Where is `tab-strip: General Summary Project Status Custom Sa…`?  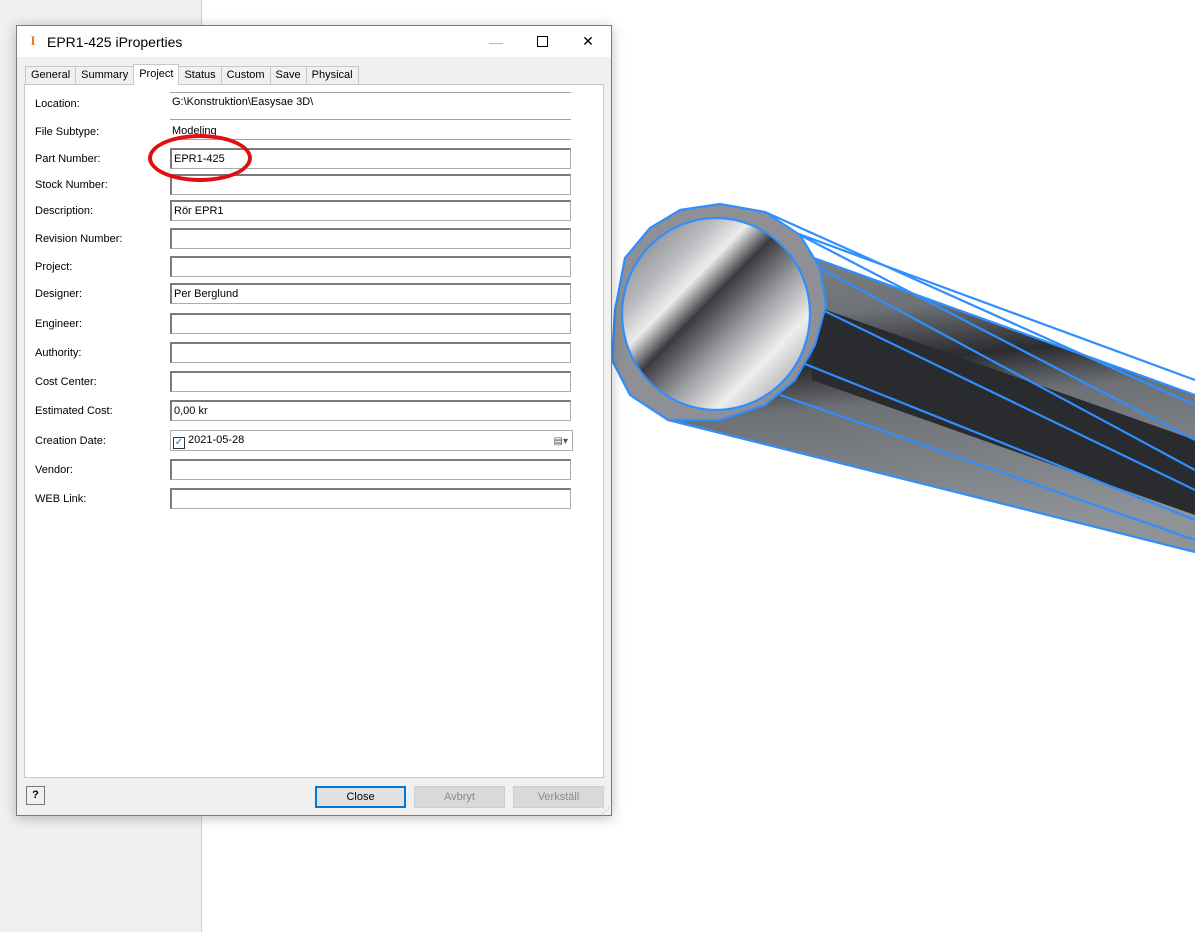
tab-strip: General Summary Project Status Custom Sa… is located at coordinates (192, 74).